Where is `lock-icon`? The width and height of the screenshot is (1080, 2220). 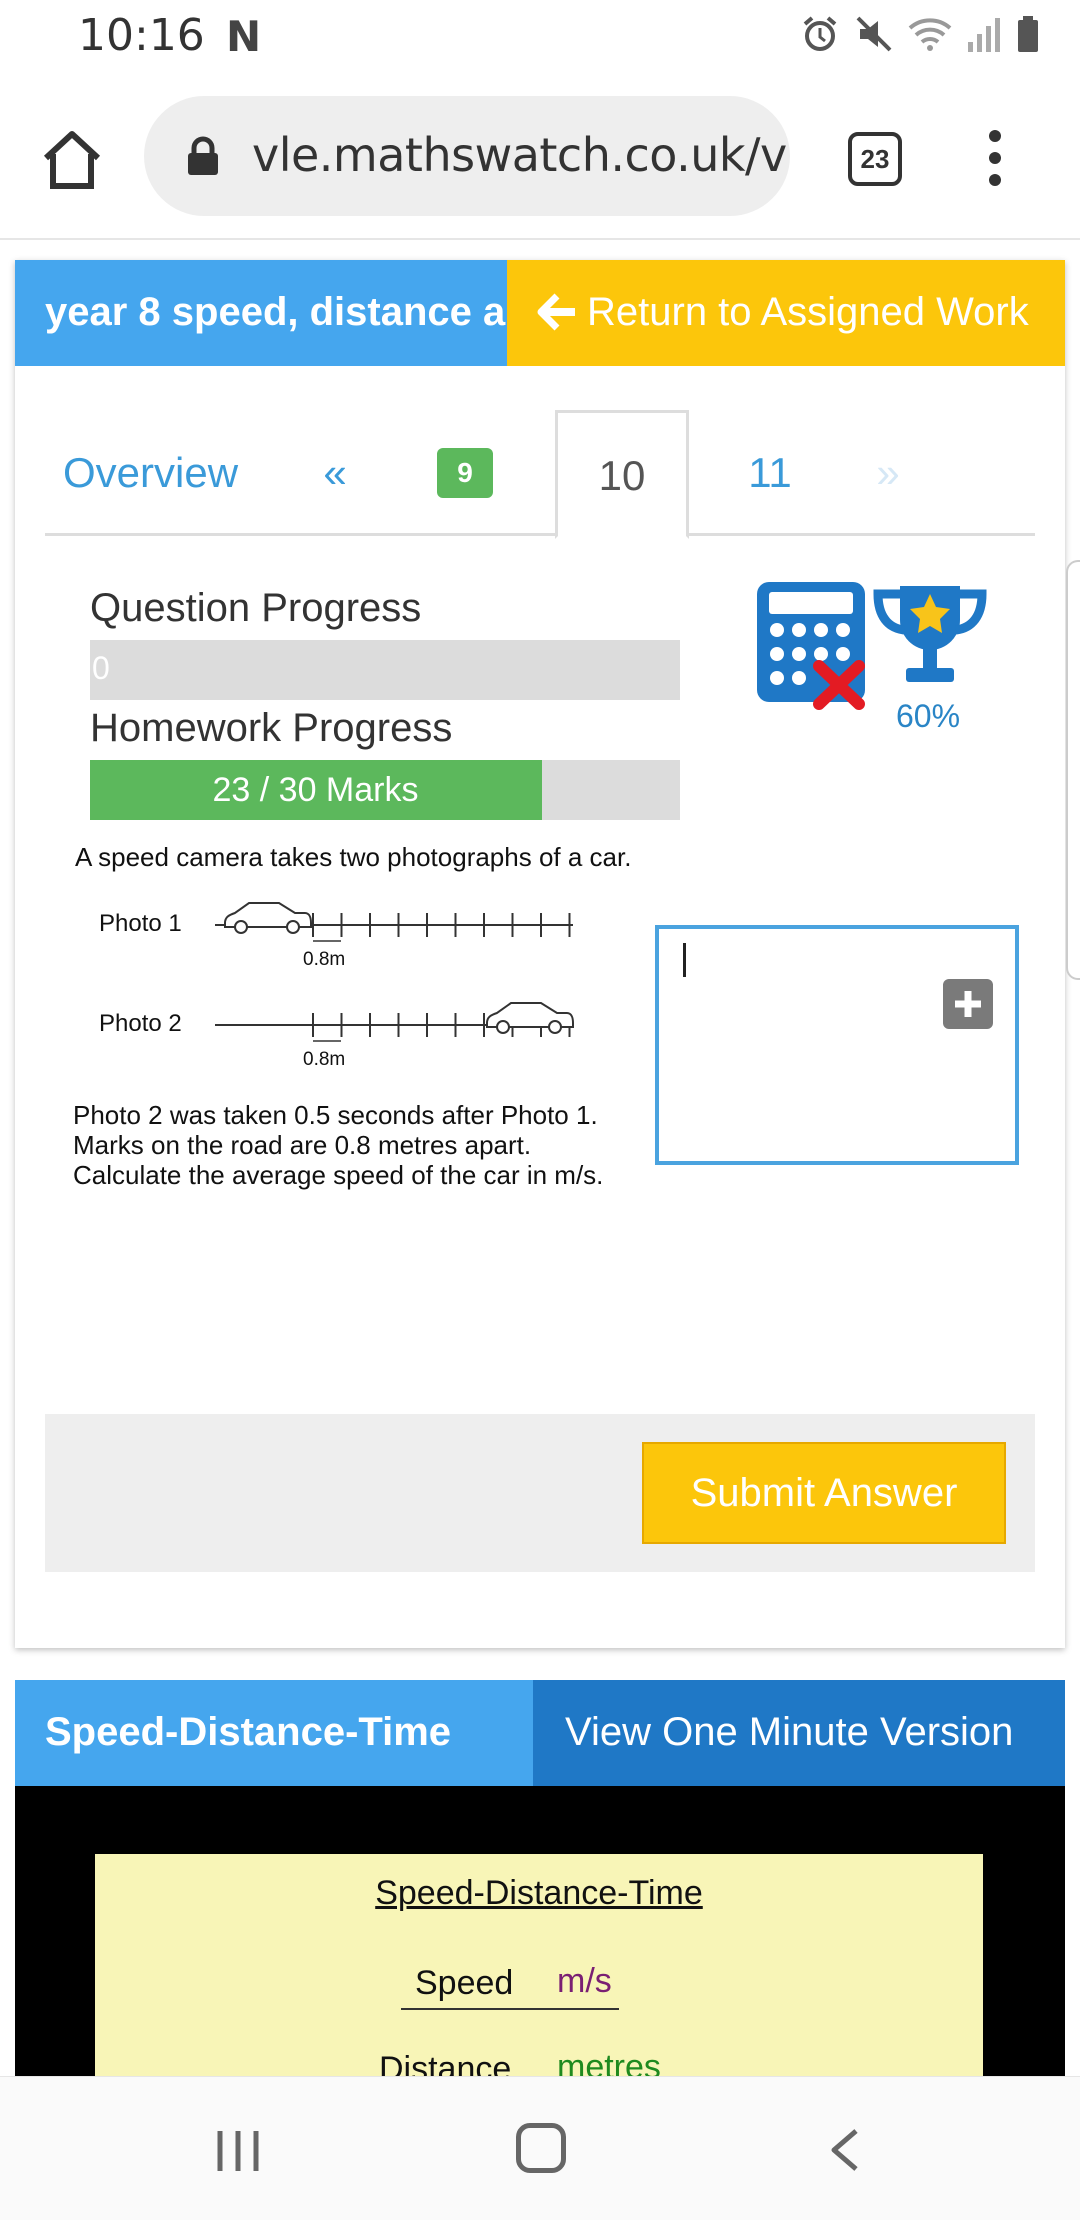 lock-icon is located at coordinates (203, 155).